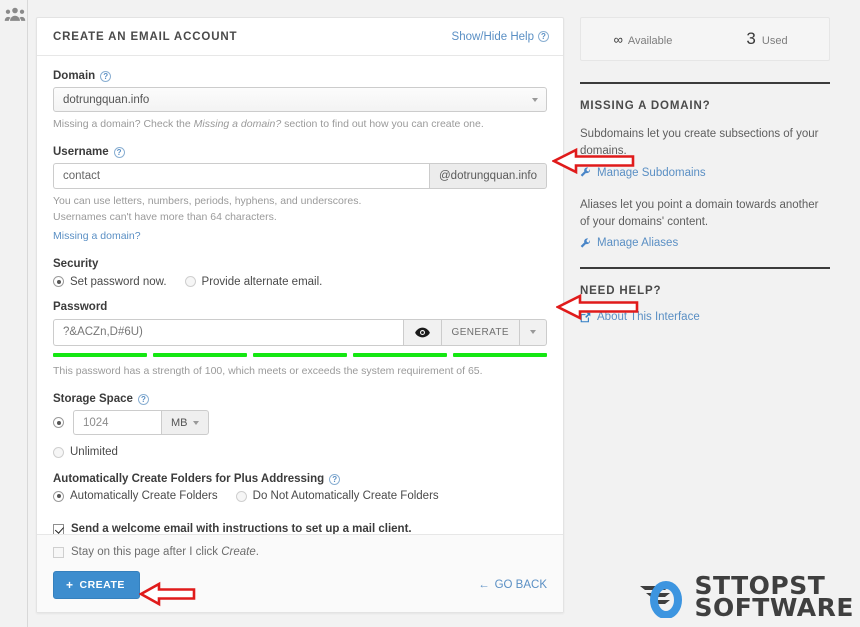 This screenshot has width=860, height=627. What do you see at coordinates (774, 41) in the screenshot?
I see `used-label: Used` at bounding box center [774, 41].